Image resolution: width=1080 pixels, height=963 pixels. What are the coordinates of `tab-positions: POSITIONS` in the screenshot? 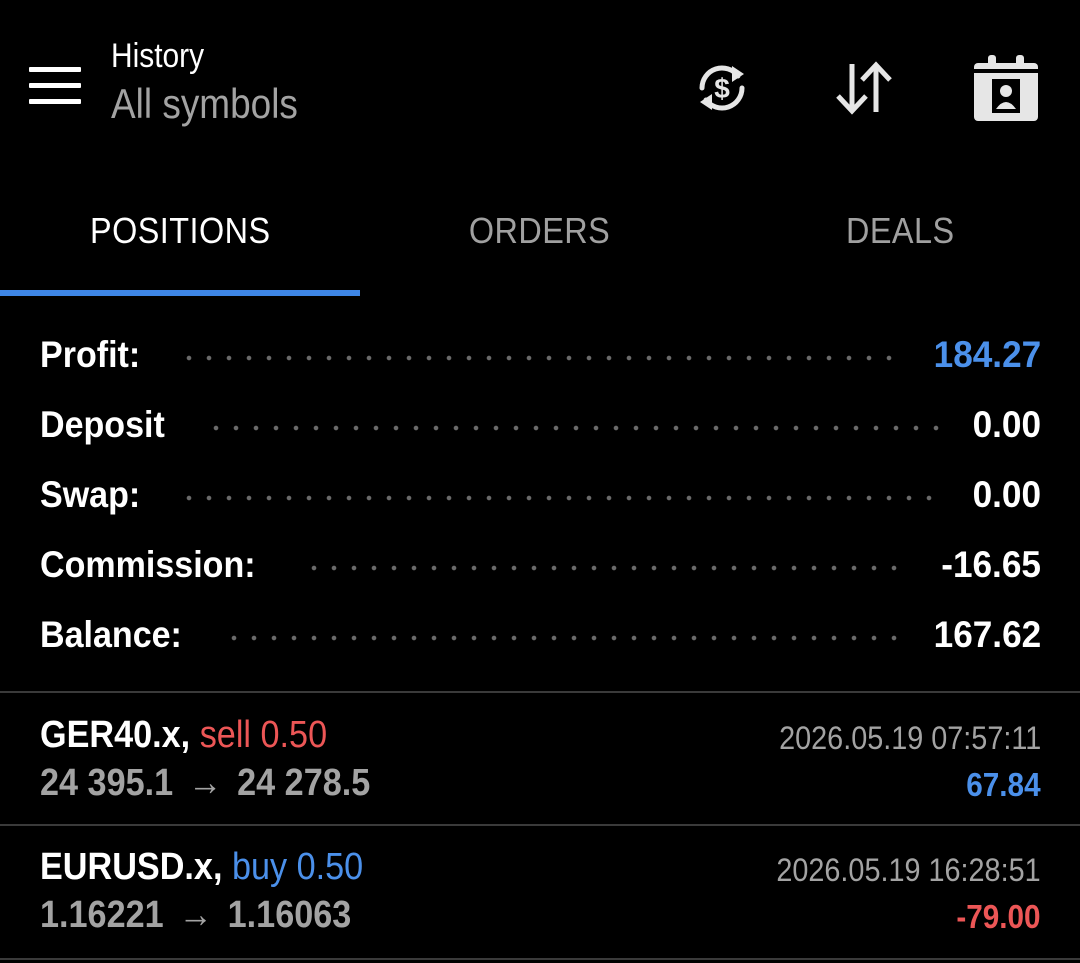 It's located at (180, 238).